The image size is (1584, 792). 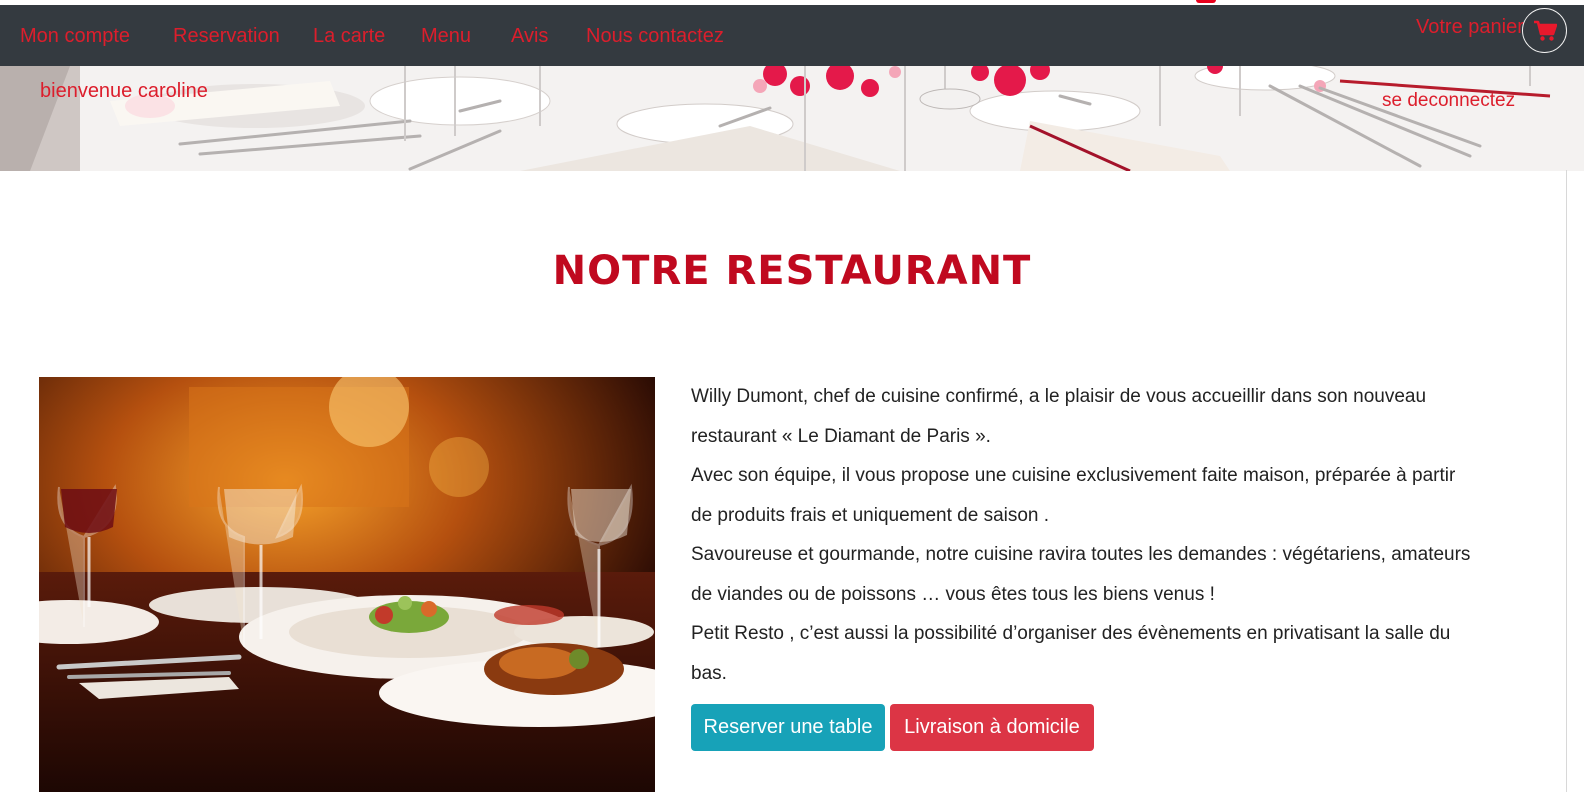 I want to click on table-setting-illustration, so click(x=792, y=118).